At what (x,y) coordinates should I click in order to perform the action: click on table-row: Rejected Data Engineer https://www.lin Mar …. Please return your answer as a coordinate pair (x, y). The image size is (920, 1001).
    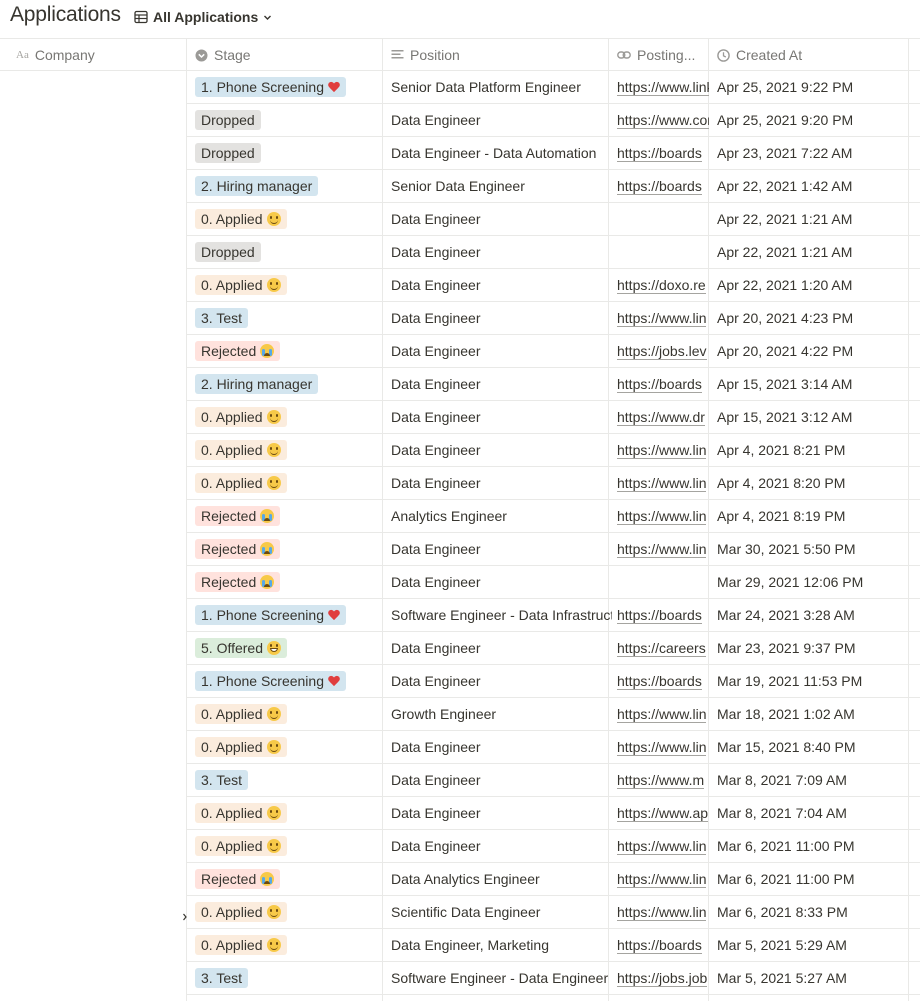
    Looking at the image, I should click on (553, 549).